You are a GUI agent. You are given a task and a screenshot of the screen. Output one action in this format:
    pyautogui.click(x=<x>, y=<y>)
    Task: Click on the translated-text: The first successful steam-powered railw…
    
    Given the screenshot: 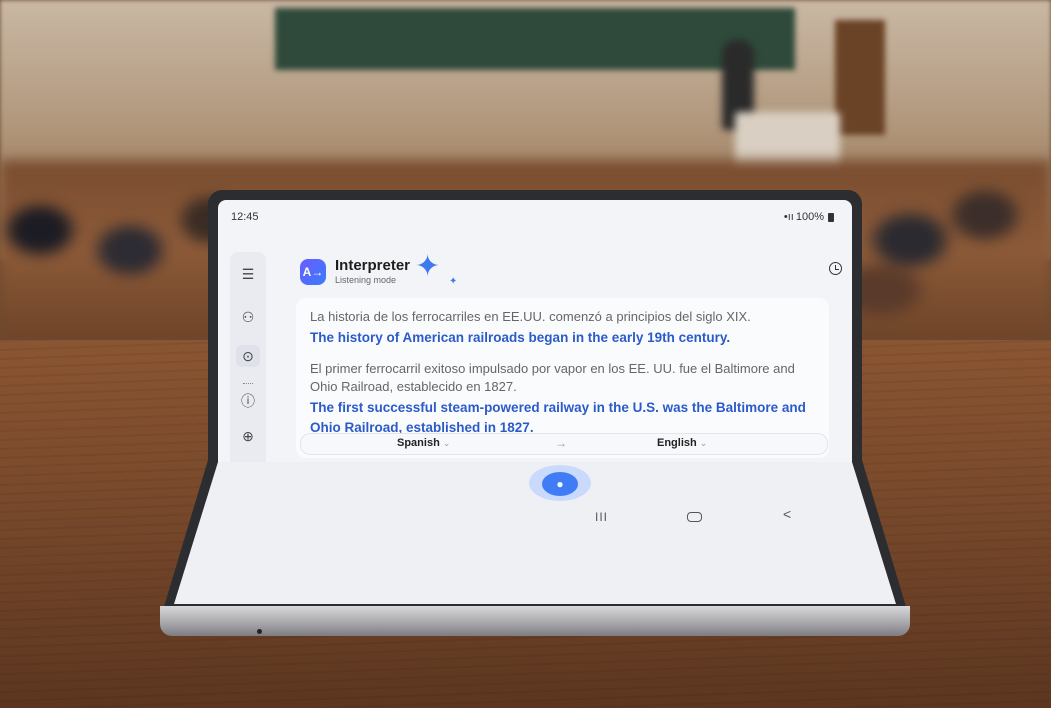 What is the action you would take?
    pyautogui.click(x=558, y=417)
    